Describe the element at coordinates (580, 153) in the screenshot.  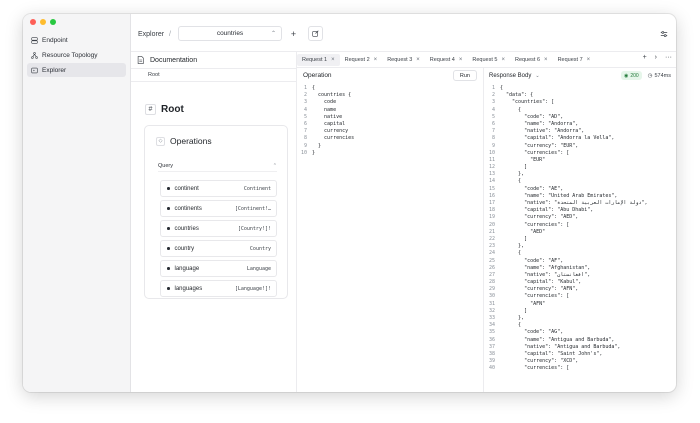
I see `code-line: 10 "currencies": [` at that location.